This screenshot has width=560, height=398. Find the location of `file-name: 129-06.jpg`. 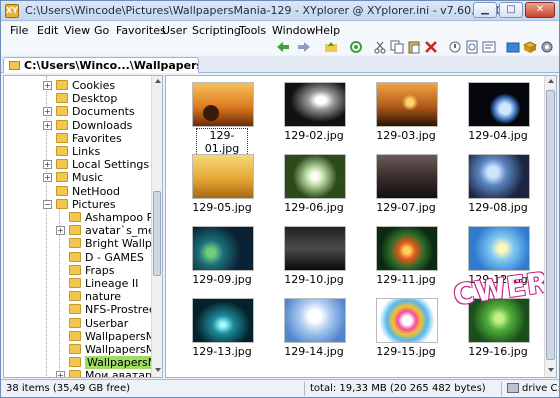

file-name: 129-06.jpg is located at coordinates (314, 207).